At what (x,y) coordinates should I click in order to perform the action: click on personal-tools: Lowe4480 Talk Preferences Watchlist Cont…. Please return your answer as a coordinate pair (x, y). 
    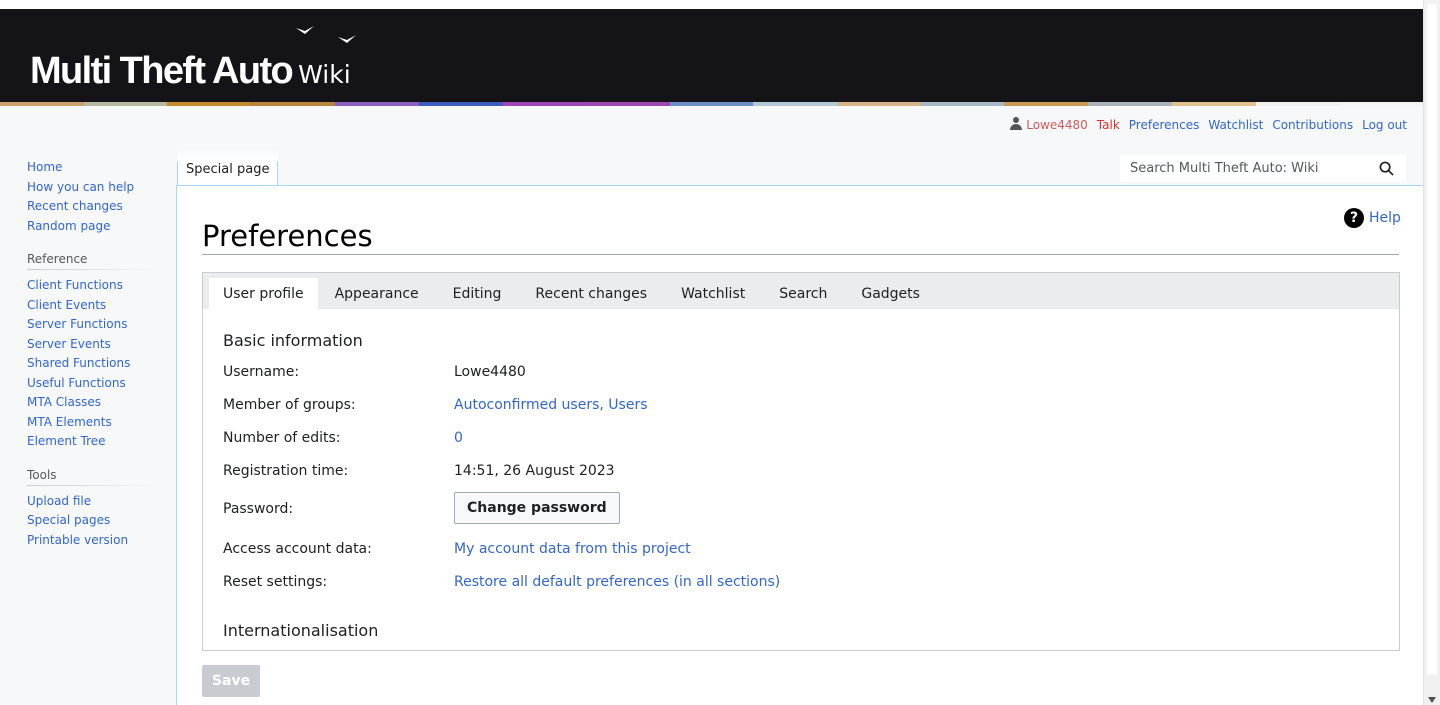
    Looking at the image, I should click on (1208, 124).